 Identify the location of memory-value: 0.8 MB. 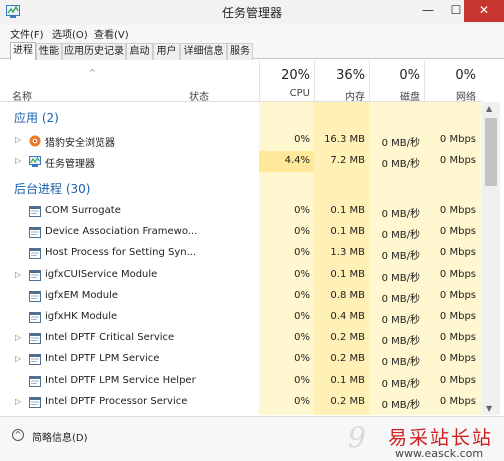
(347, 295).